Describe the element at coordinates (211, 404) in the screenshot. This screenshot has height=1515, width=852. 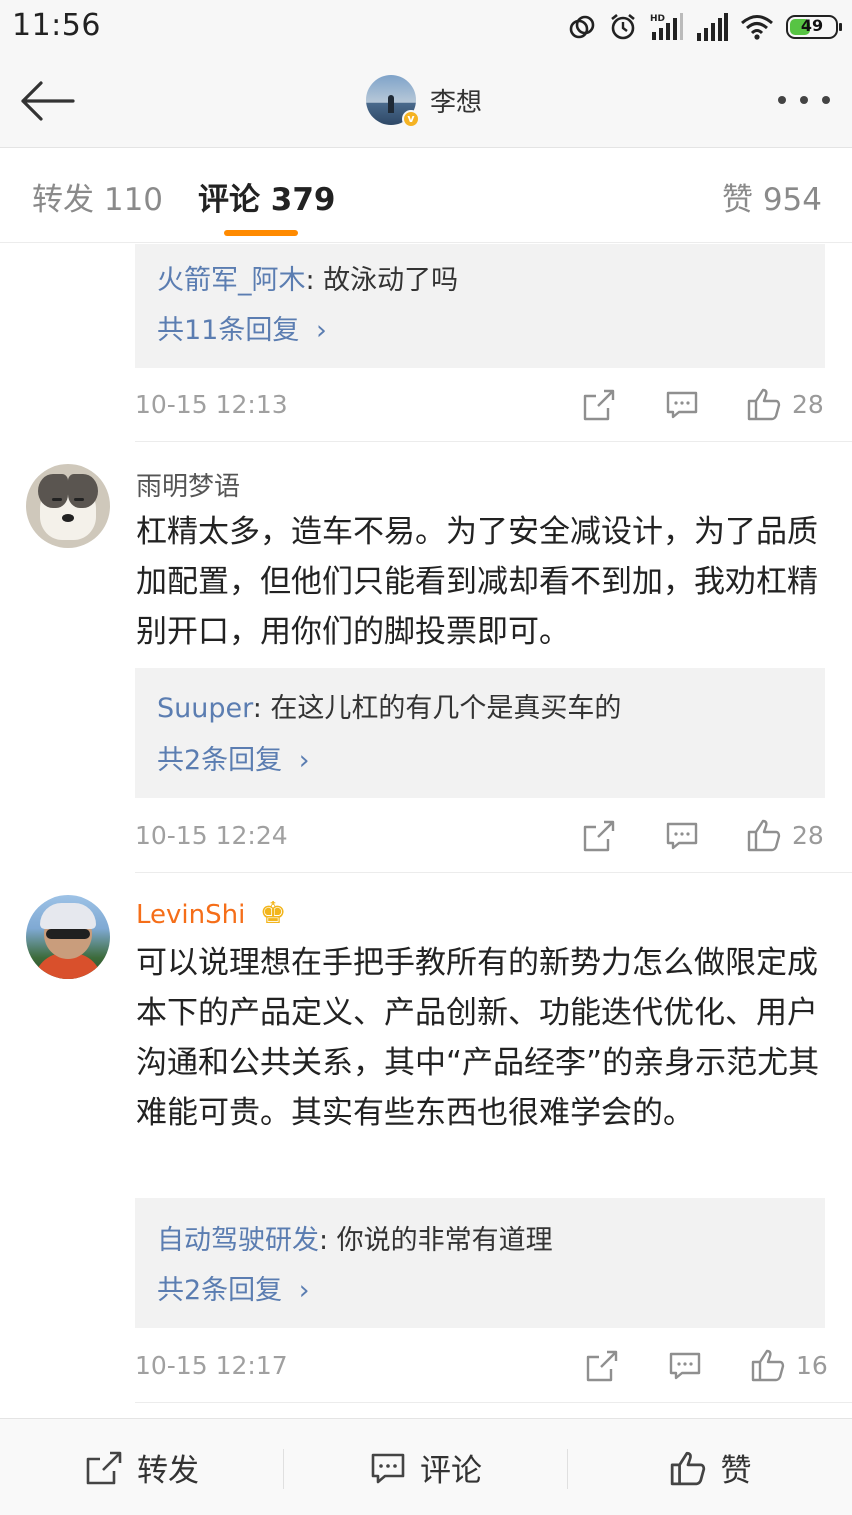
I see `comment-time: 10-15 12:13` at that location.